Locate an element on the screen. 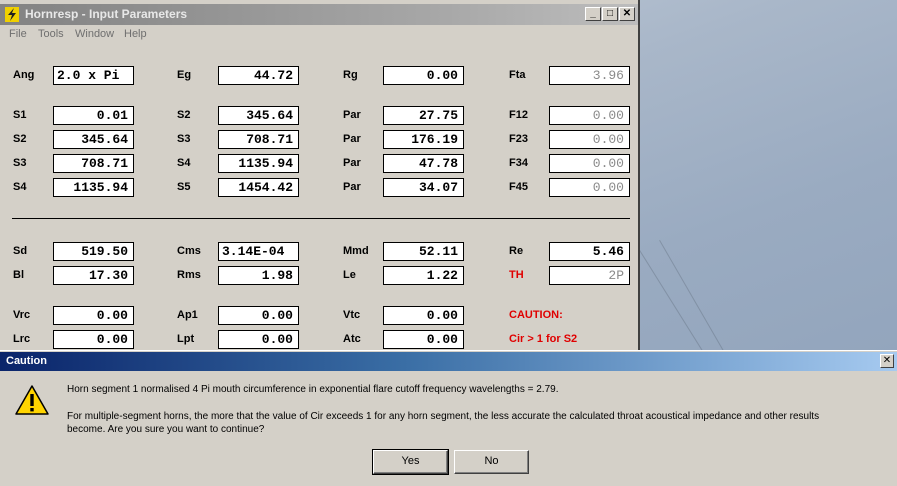 The height and width of the screenshot is (486, 897). field-s1: 0.01 is located at coordinates (93, 115).